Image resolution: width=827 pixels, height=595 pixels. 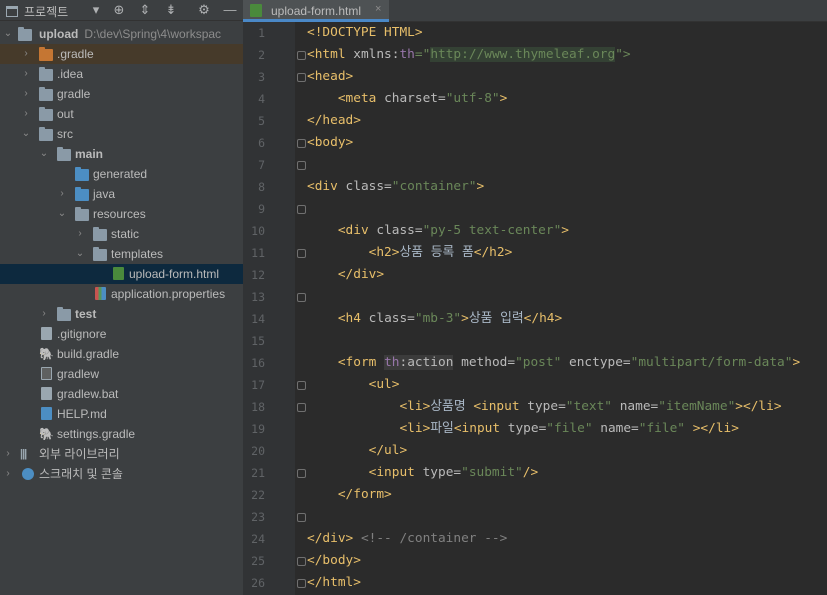 I want to click on tree-item-application-properties: application.properties, so click(x=121, y=294).